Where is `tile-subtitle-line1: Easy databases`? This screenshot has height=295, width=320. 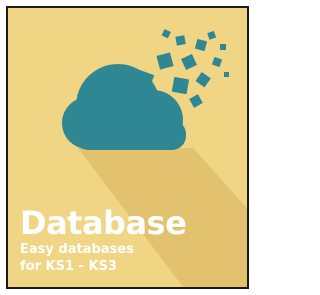 tile-subtitle-line1: Easy databases is located at coordinates (77, 249).